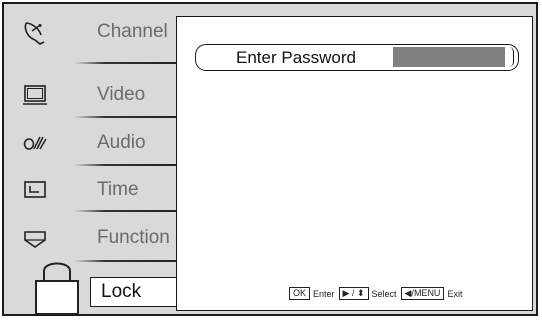 This screenshot has width=542, height=320. Describe the element at coordinates (91, 34) in the screenshot. I see `menu-item-channel: Channel` at that location.